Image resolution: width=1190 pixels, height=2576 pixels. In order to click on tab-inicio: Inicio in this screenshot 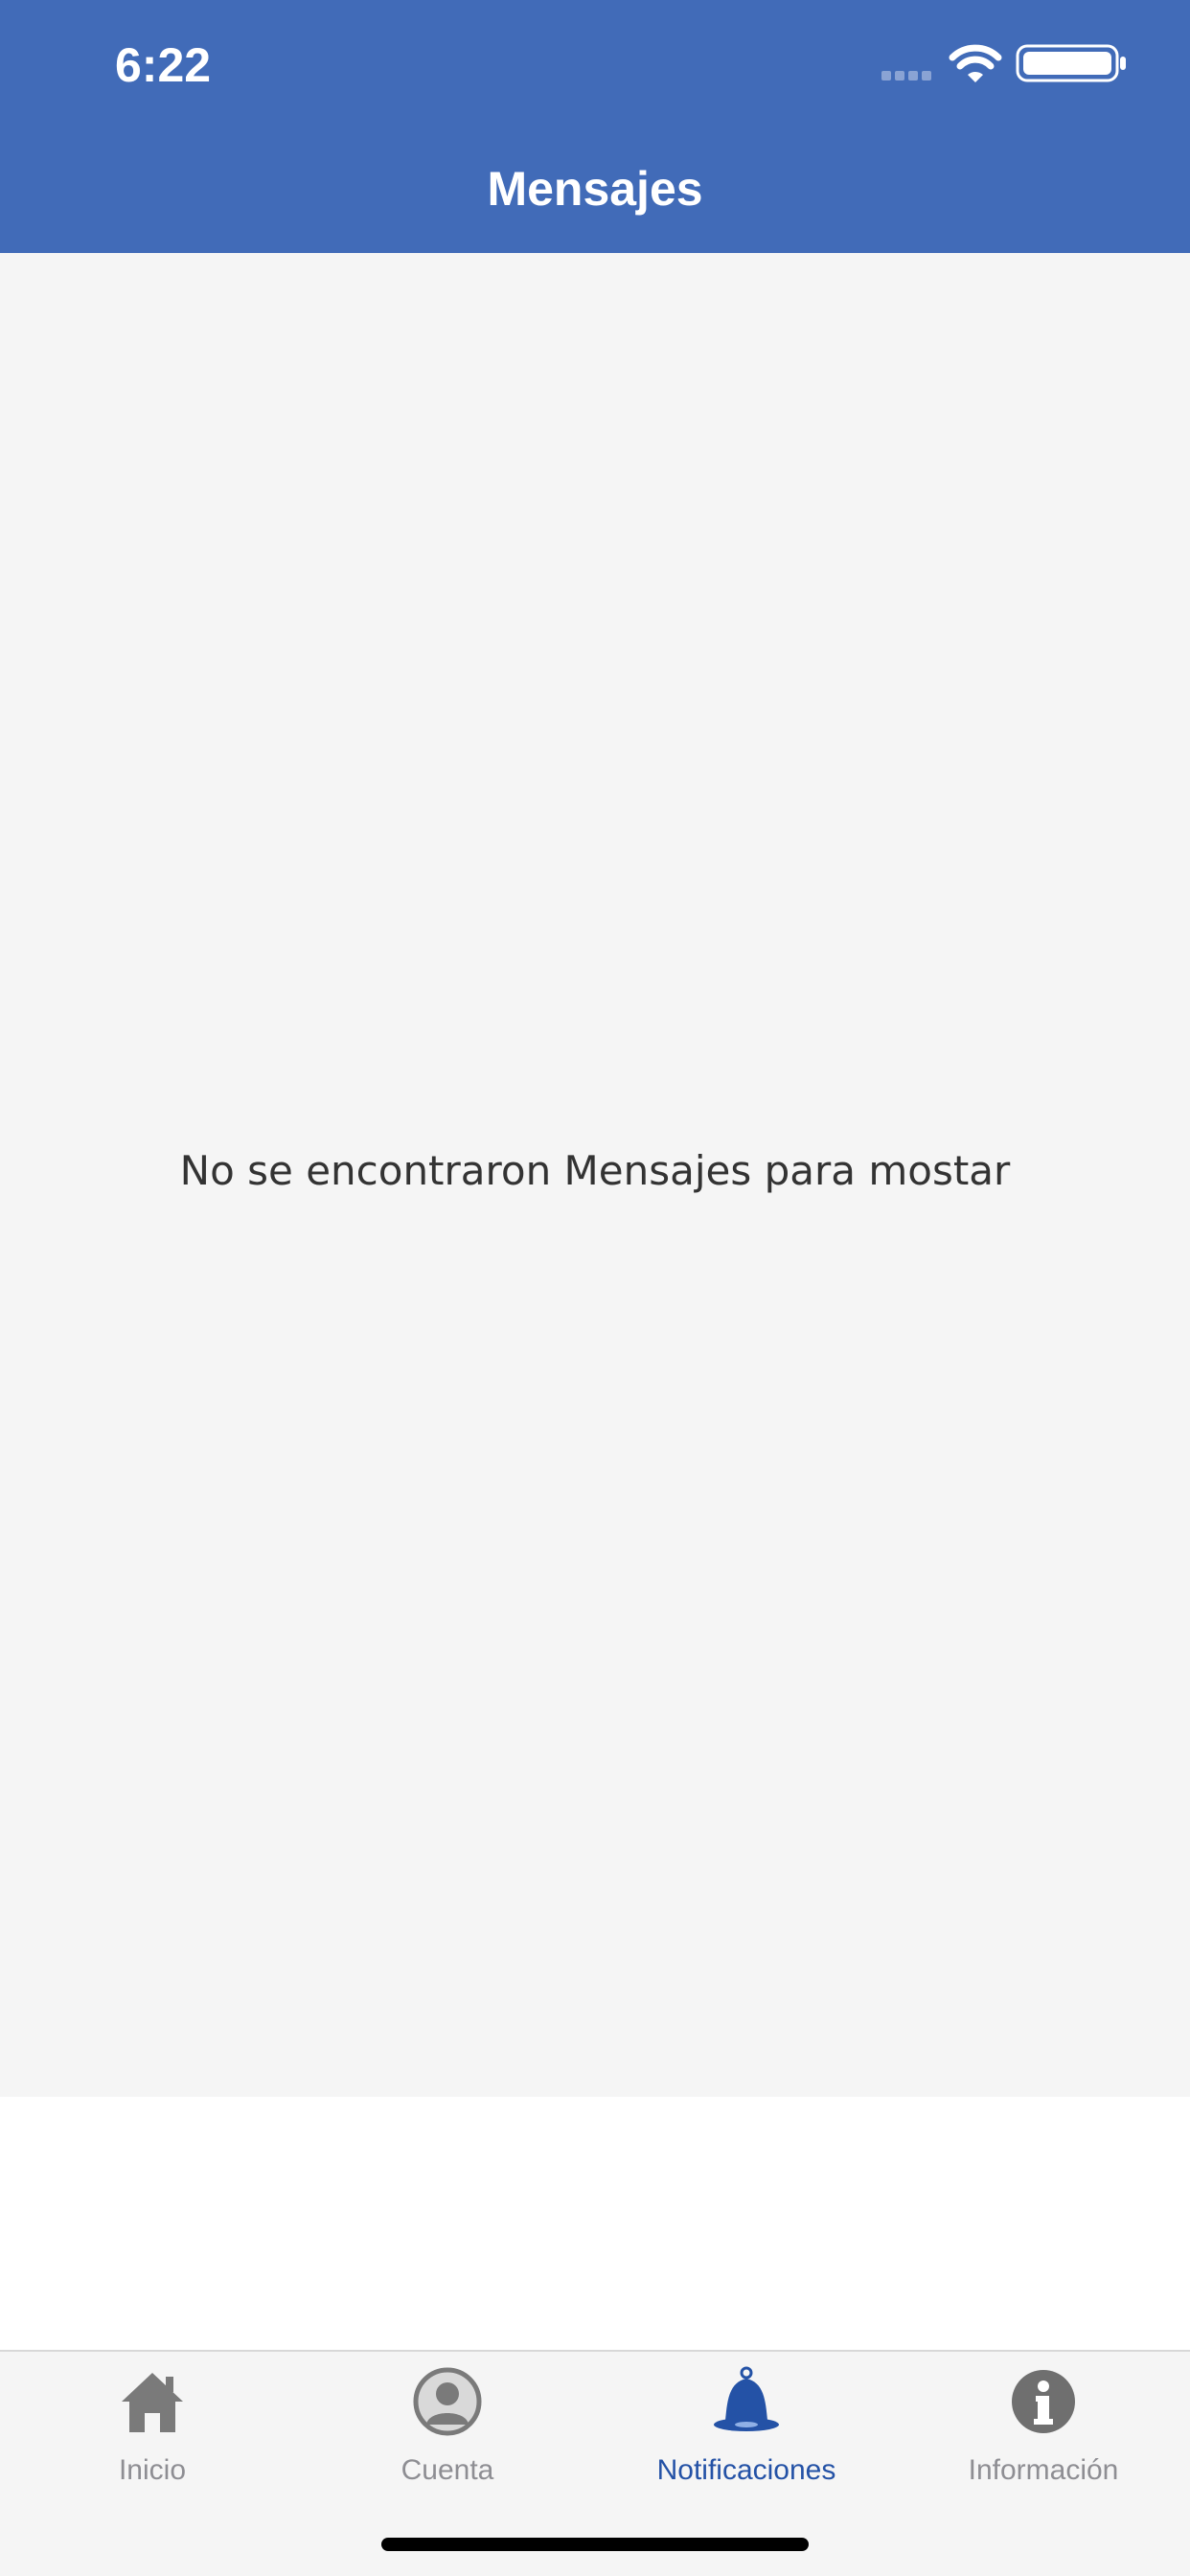, I will do `click(152, 2432)`.